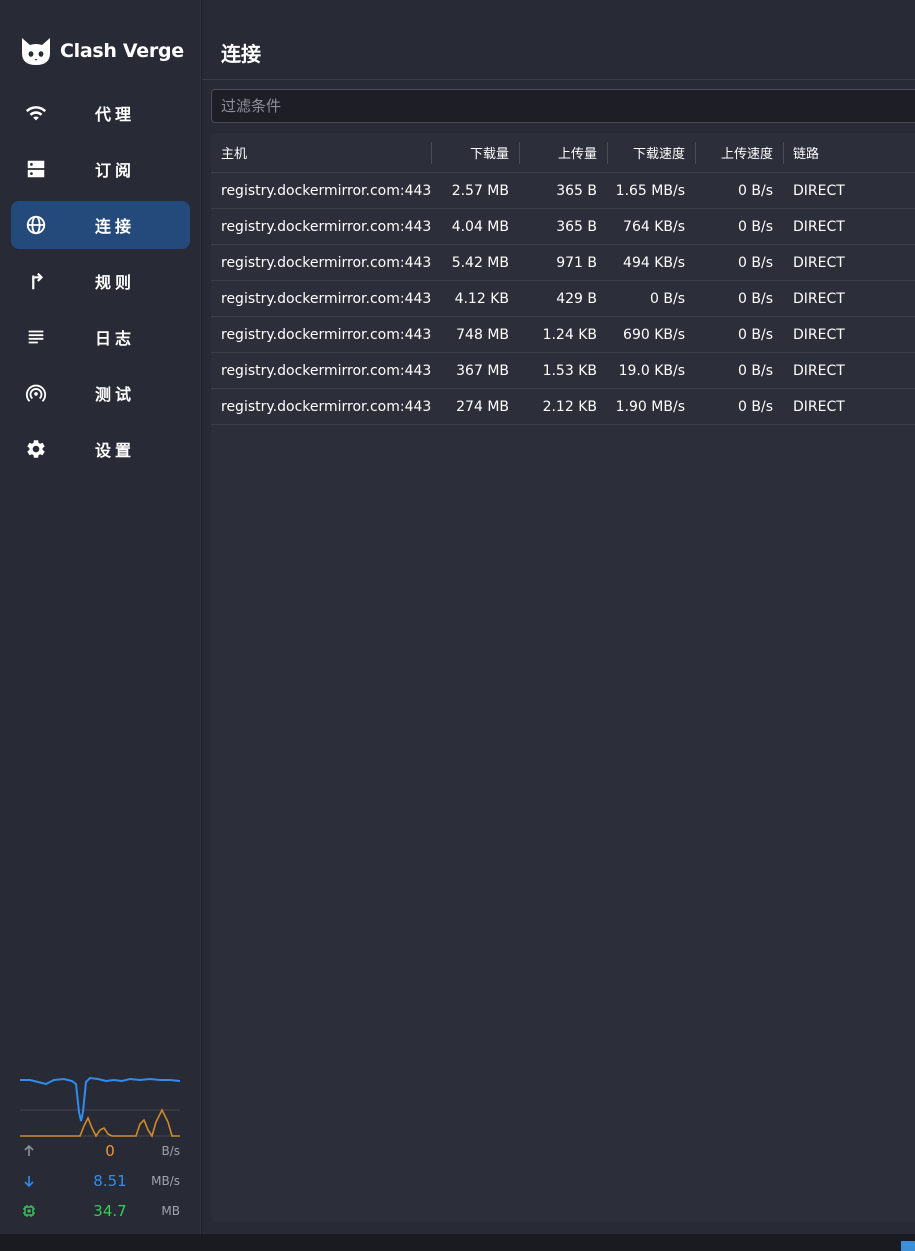 This screenshot has height=1251, width=915. I want to click on gear-icon, so click(36, 449).